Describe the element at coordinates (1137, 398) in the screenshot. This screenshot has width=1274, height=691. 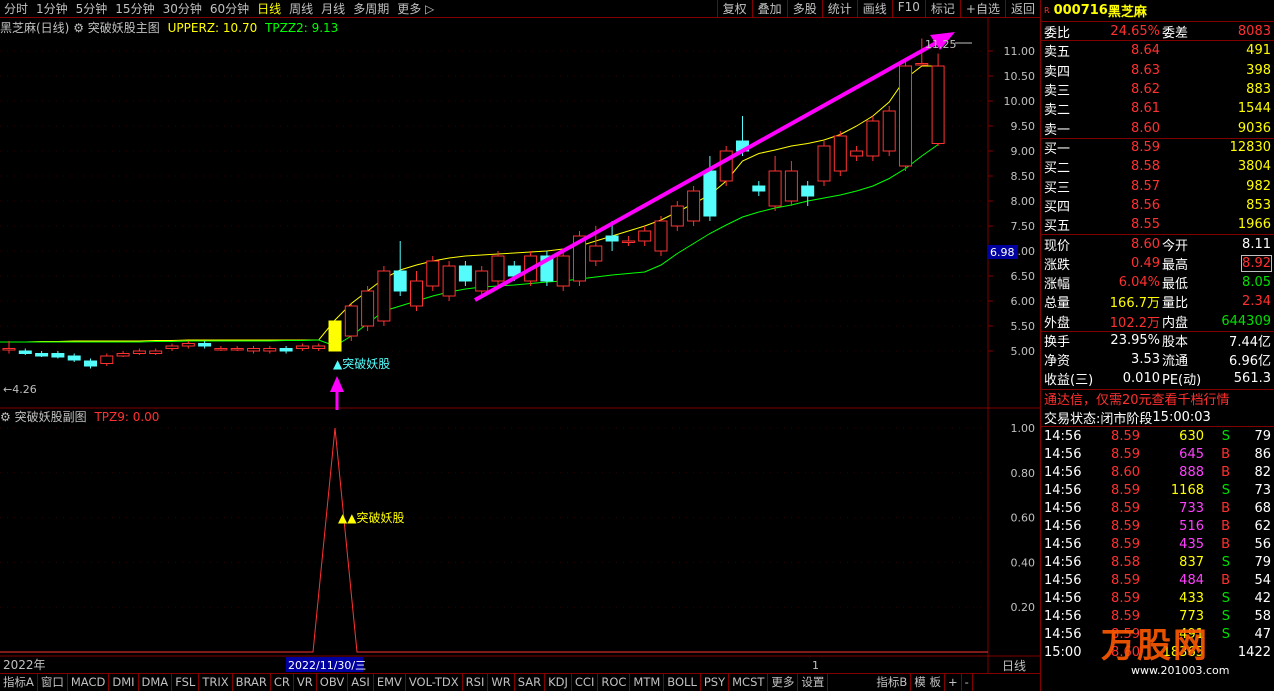
I see `ad-text: 通达信，仅需20元查看千档行情` at that location.